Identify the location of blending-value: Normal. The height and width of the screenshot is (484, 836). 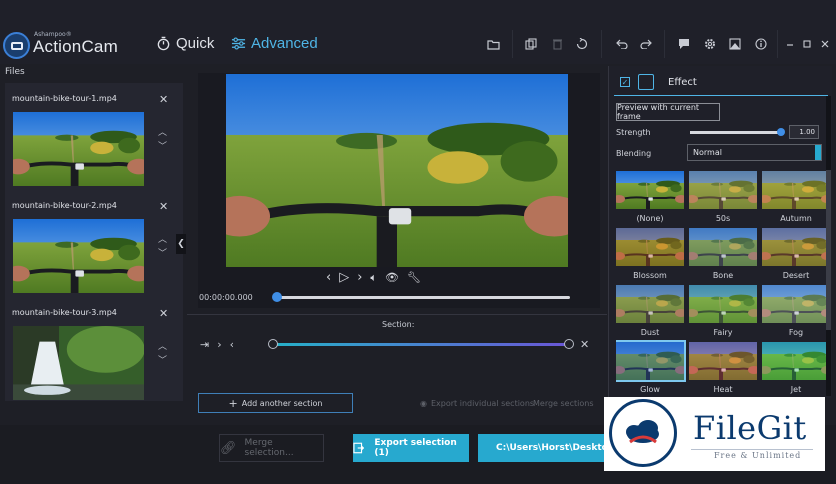
(707, 152).